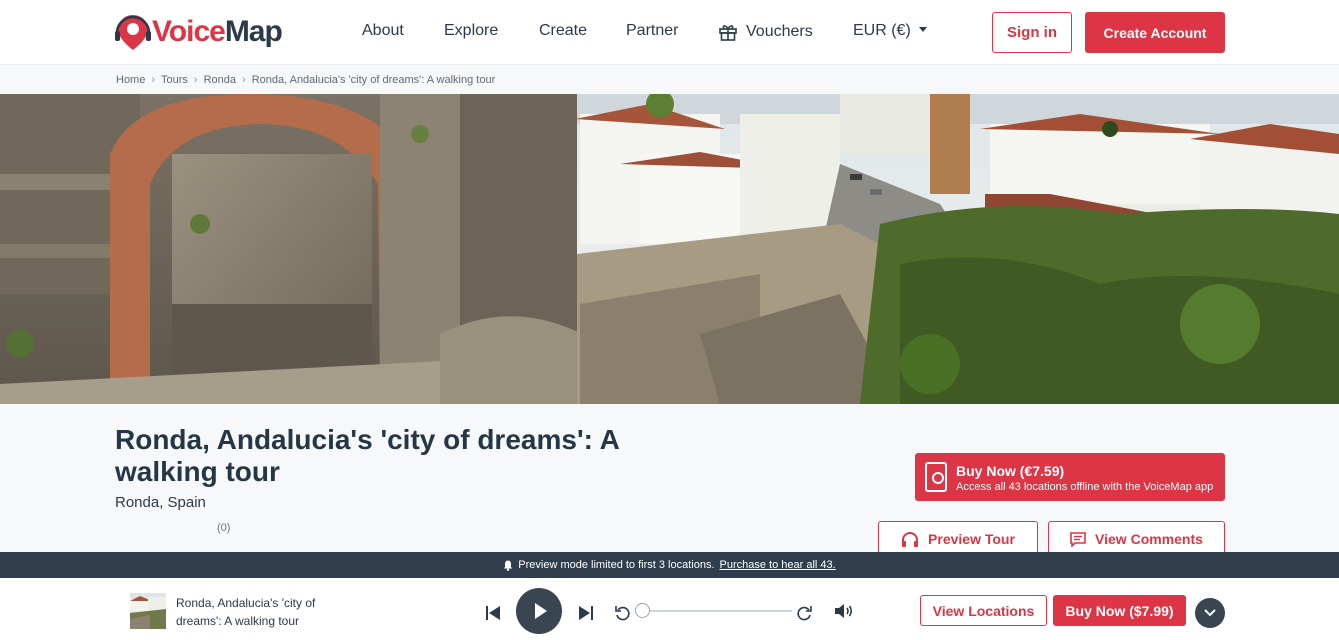 The height and width of the screenshot is (640, 1339). I want to click on collapse-player-button, so click(1210, 613).